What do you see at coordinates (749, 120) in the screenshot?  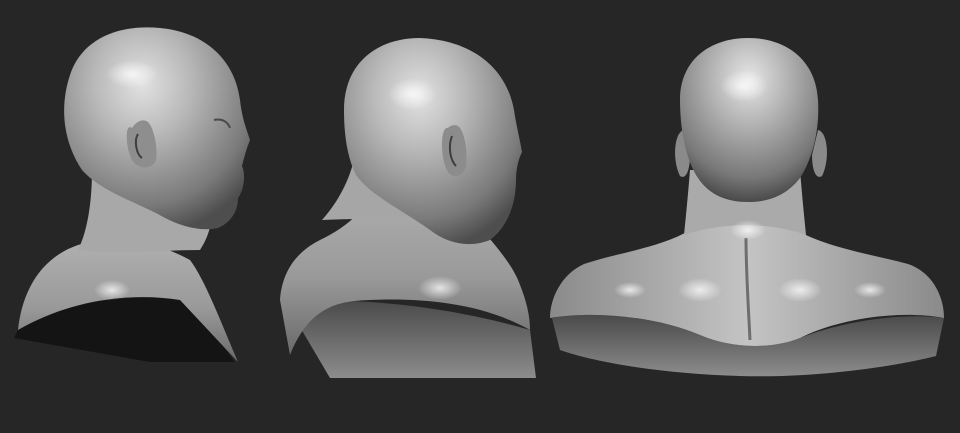 I see `back-head` at bounding box center [749, 120].